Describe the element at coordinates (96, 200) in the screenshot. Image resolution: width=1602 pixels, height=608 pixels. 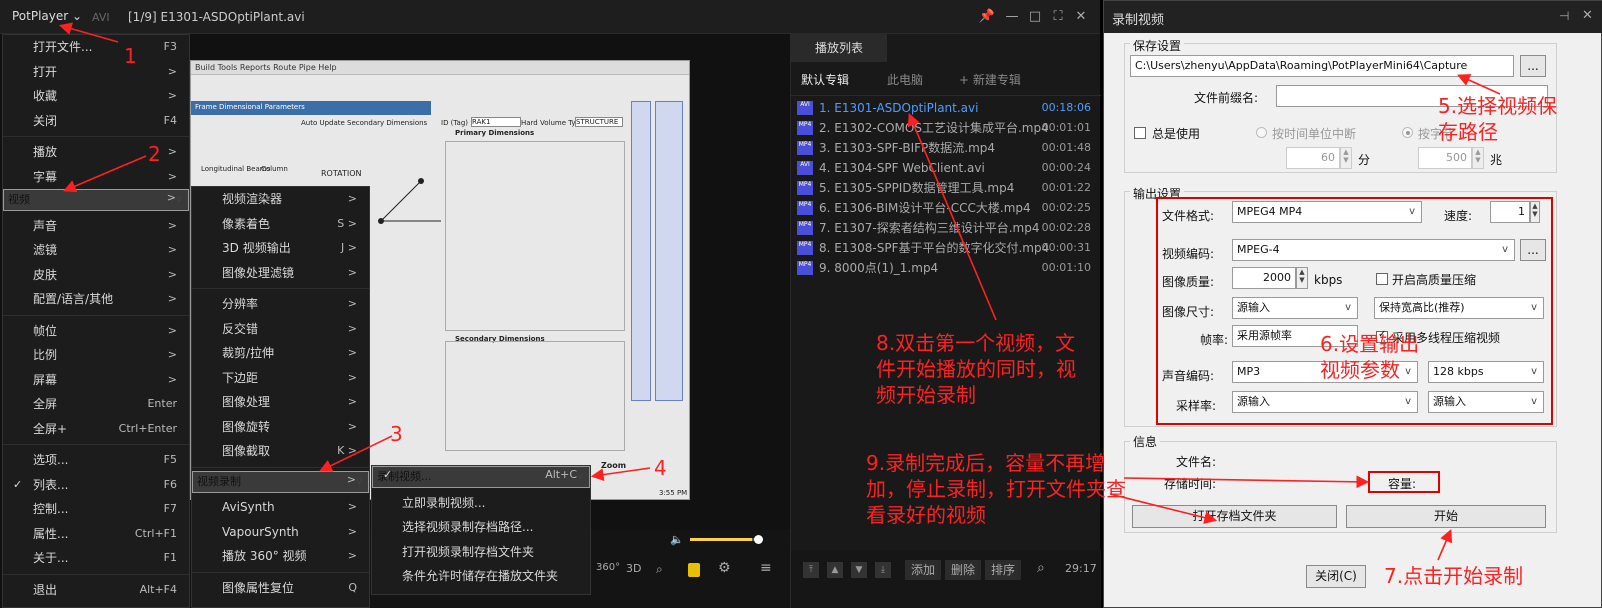
I see `main-menu-item: 视频 >` at that location.